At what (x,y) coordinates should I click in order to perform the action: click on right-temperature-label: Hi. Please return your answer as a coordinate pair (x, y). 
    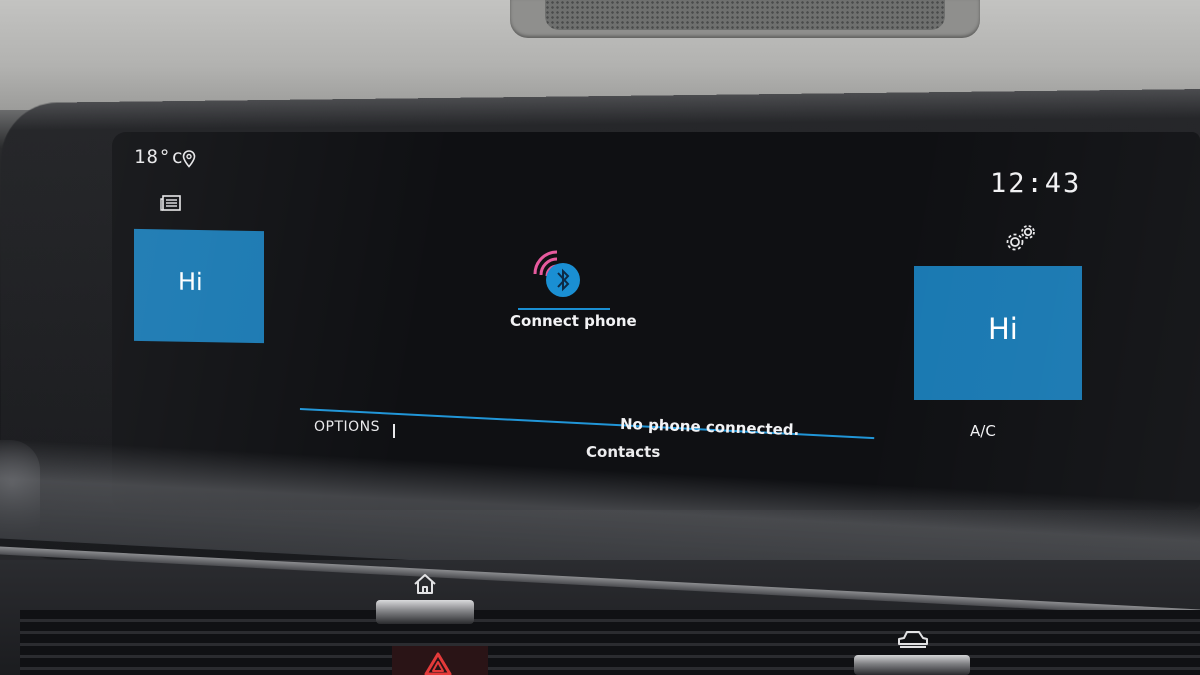
    Looking at the image, I should click on (1003, 329).